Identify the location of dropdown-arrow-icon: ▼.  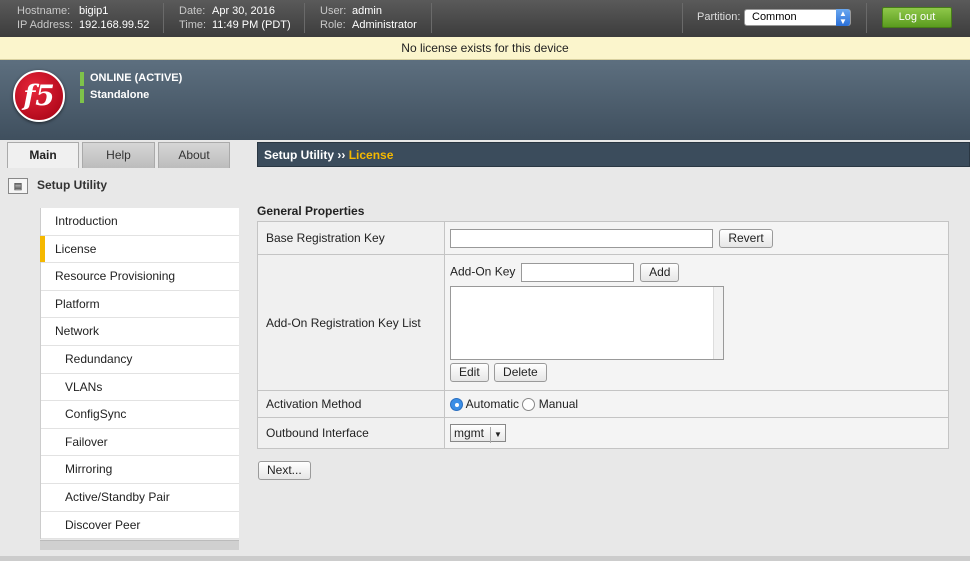
(496, 435).